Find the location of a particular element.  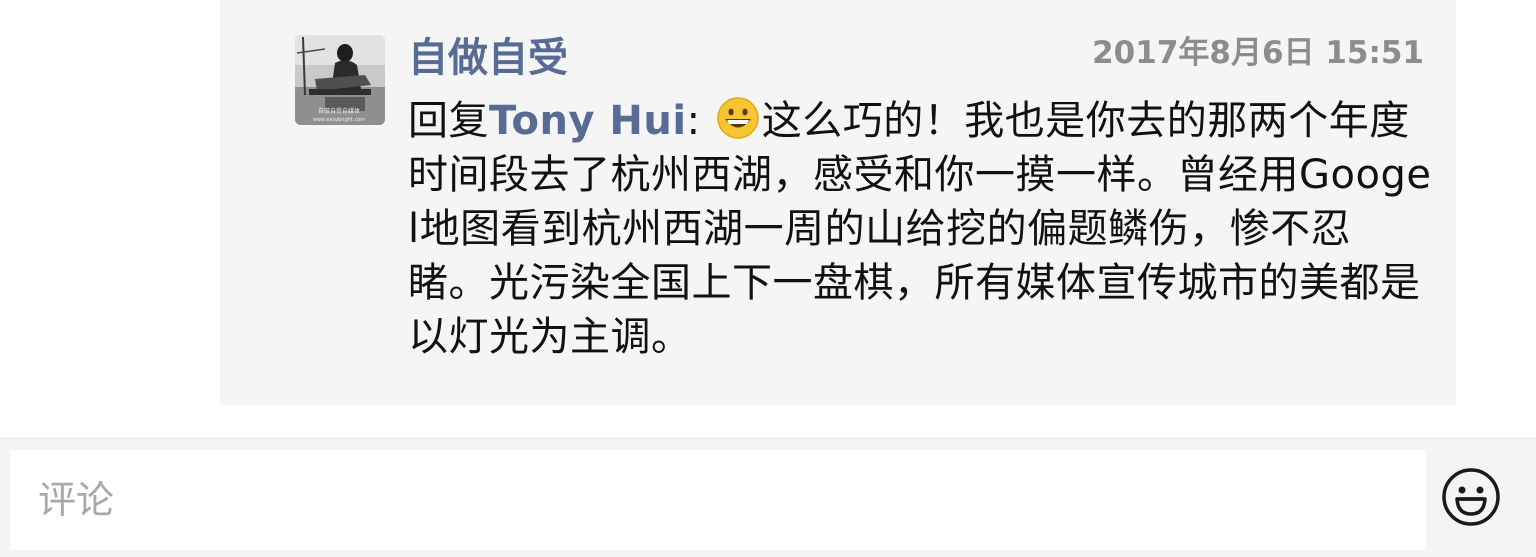

svg-text: www.easybright.com is located at coordinates (339, 120).